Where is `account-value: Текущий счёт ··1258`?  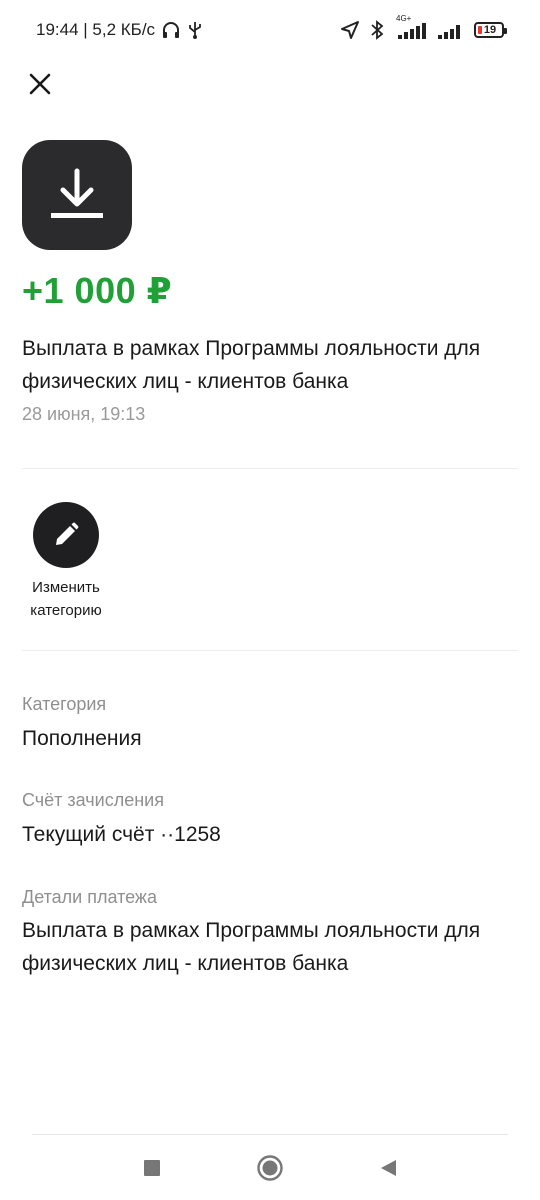
account-value: Текущий счёт ··1258 is located at coordinates (121, 834).